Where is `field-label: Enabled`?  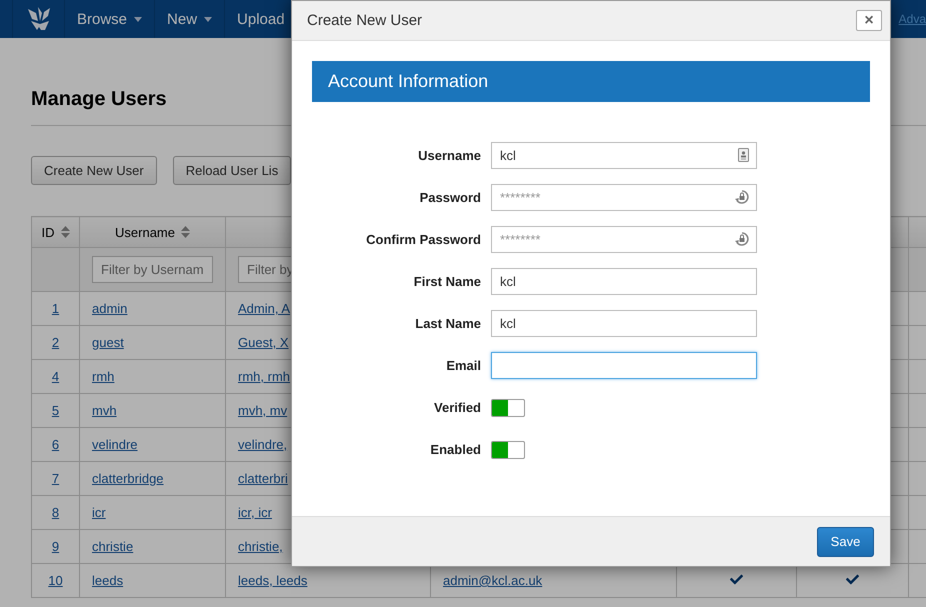 field-label: Enabled is located at coordinates (455, 449).